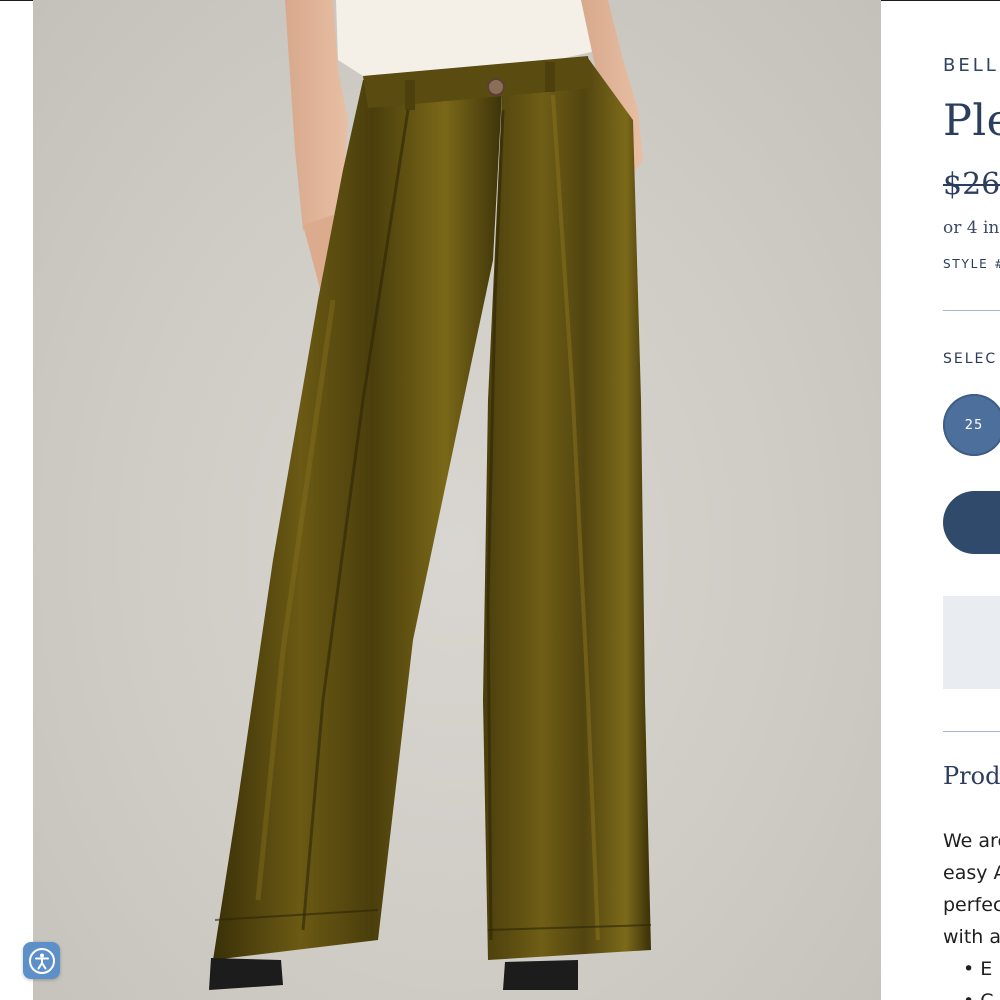  I want to click on original-price: $260, so click(971, 184).